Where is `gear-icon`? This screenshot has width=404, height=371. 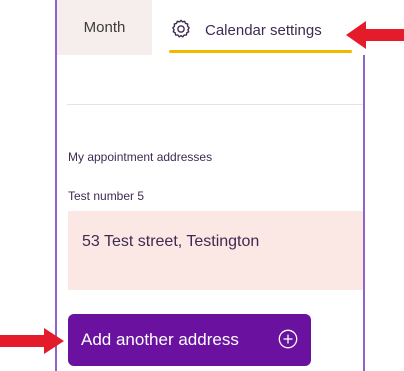 gear-icon is located at coordinates (181, 28).